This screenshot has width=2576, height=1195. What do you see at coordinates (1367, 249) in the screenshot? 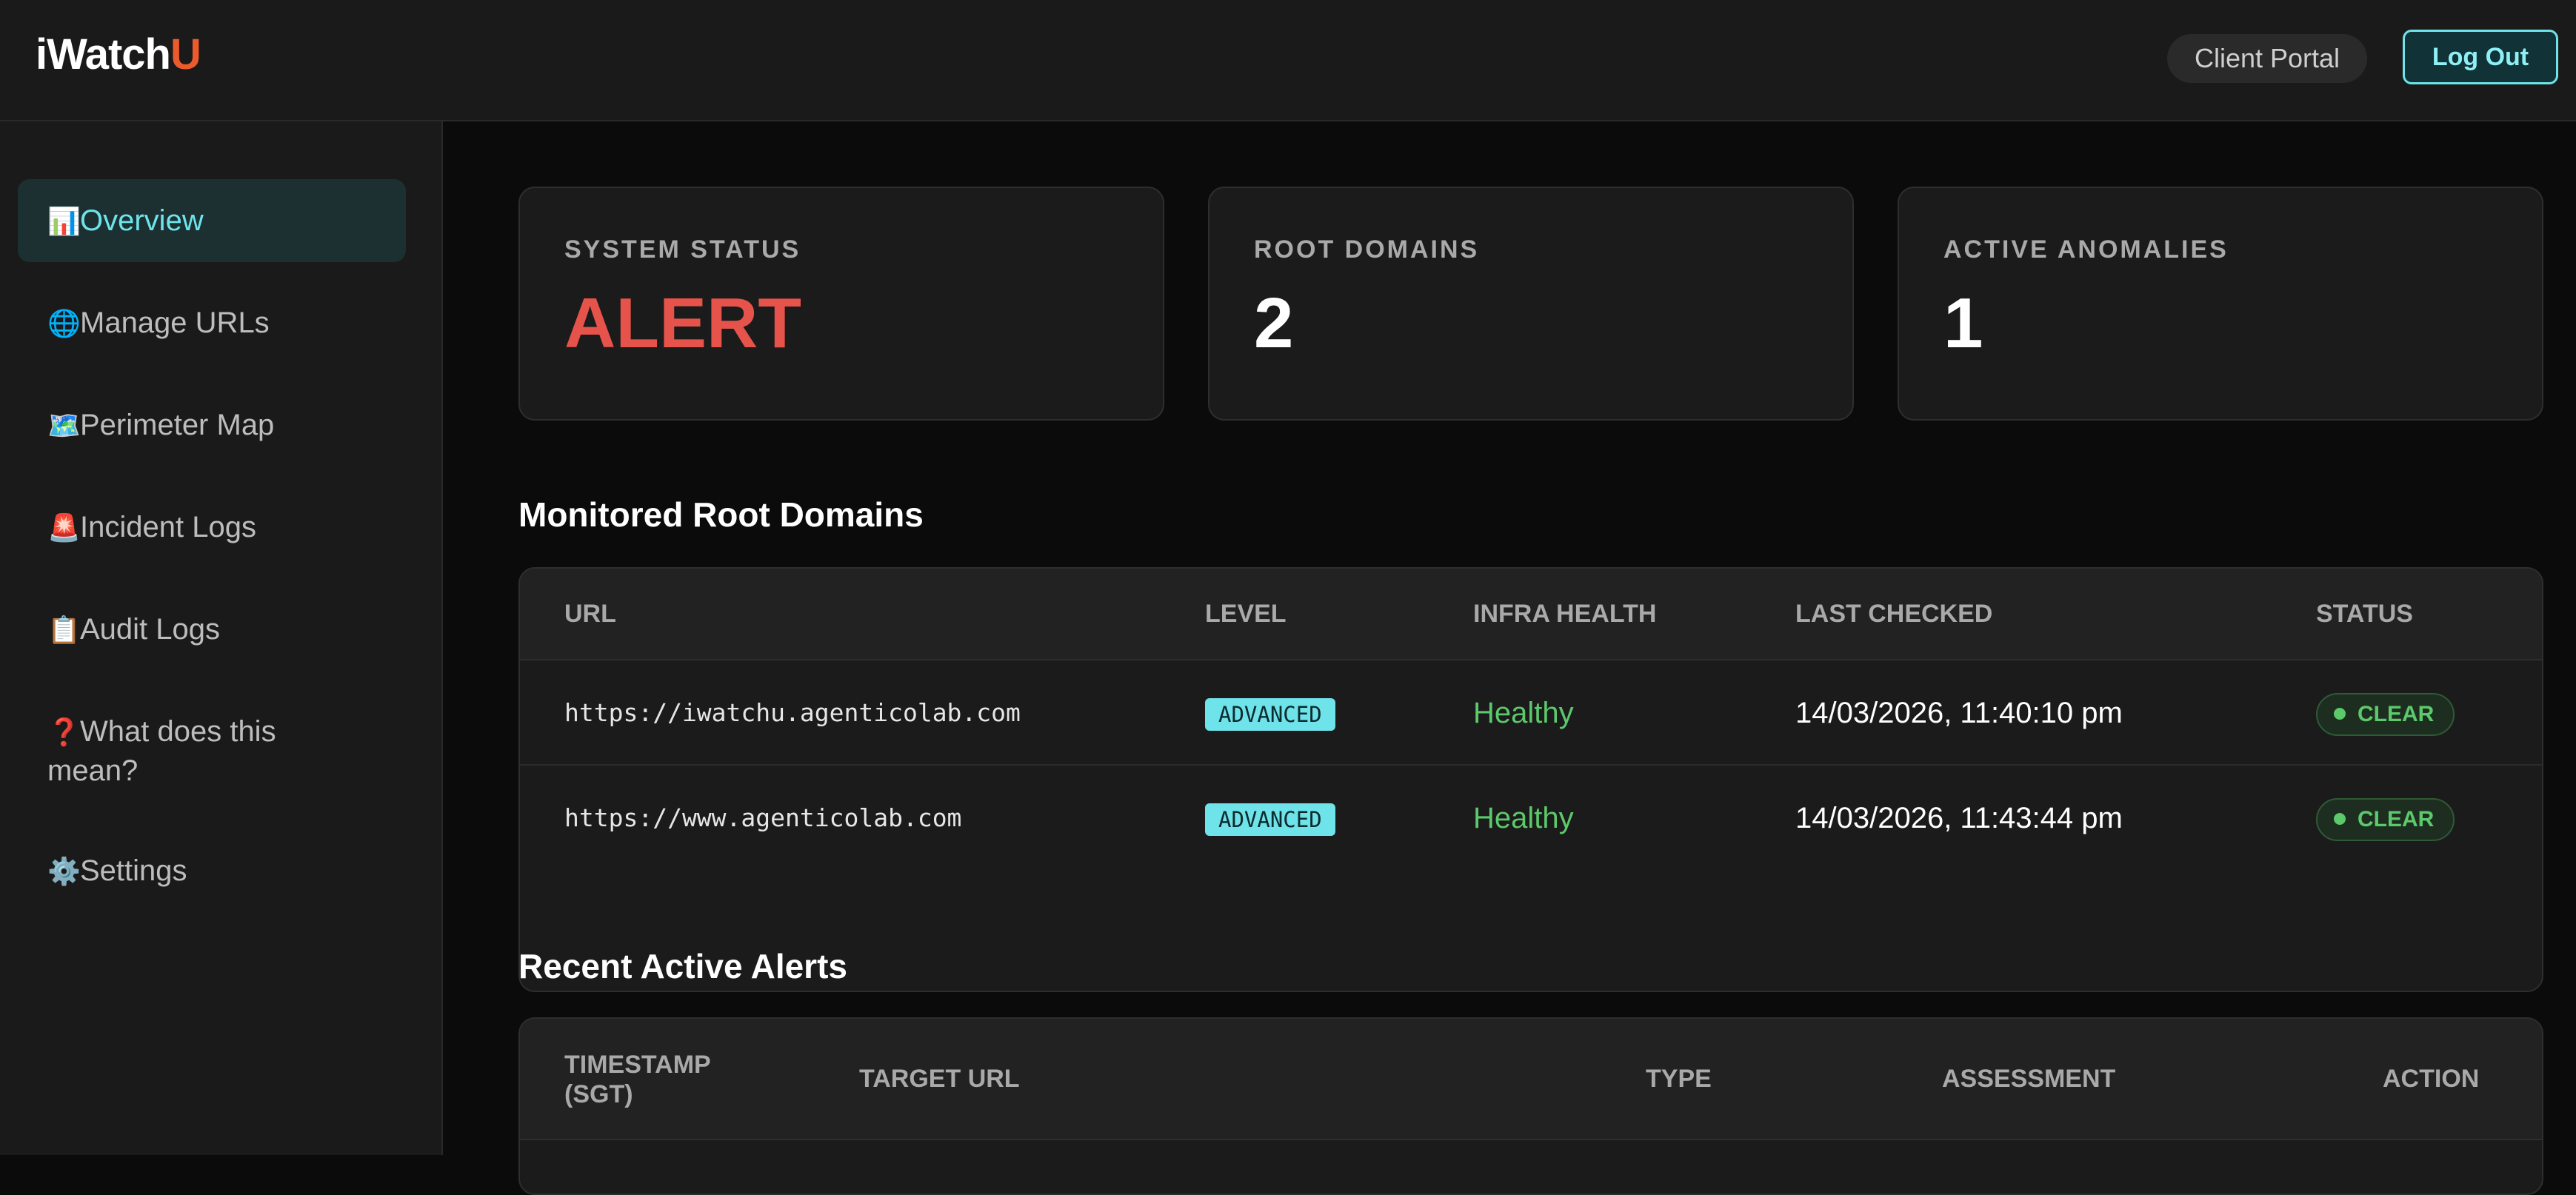
I see `stat-label: ROOT DOMAINS` at bounding box center [1367, 249].